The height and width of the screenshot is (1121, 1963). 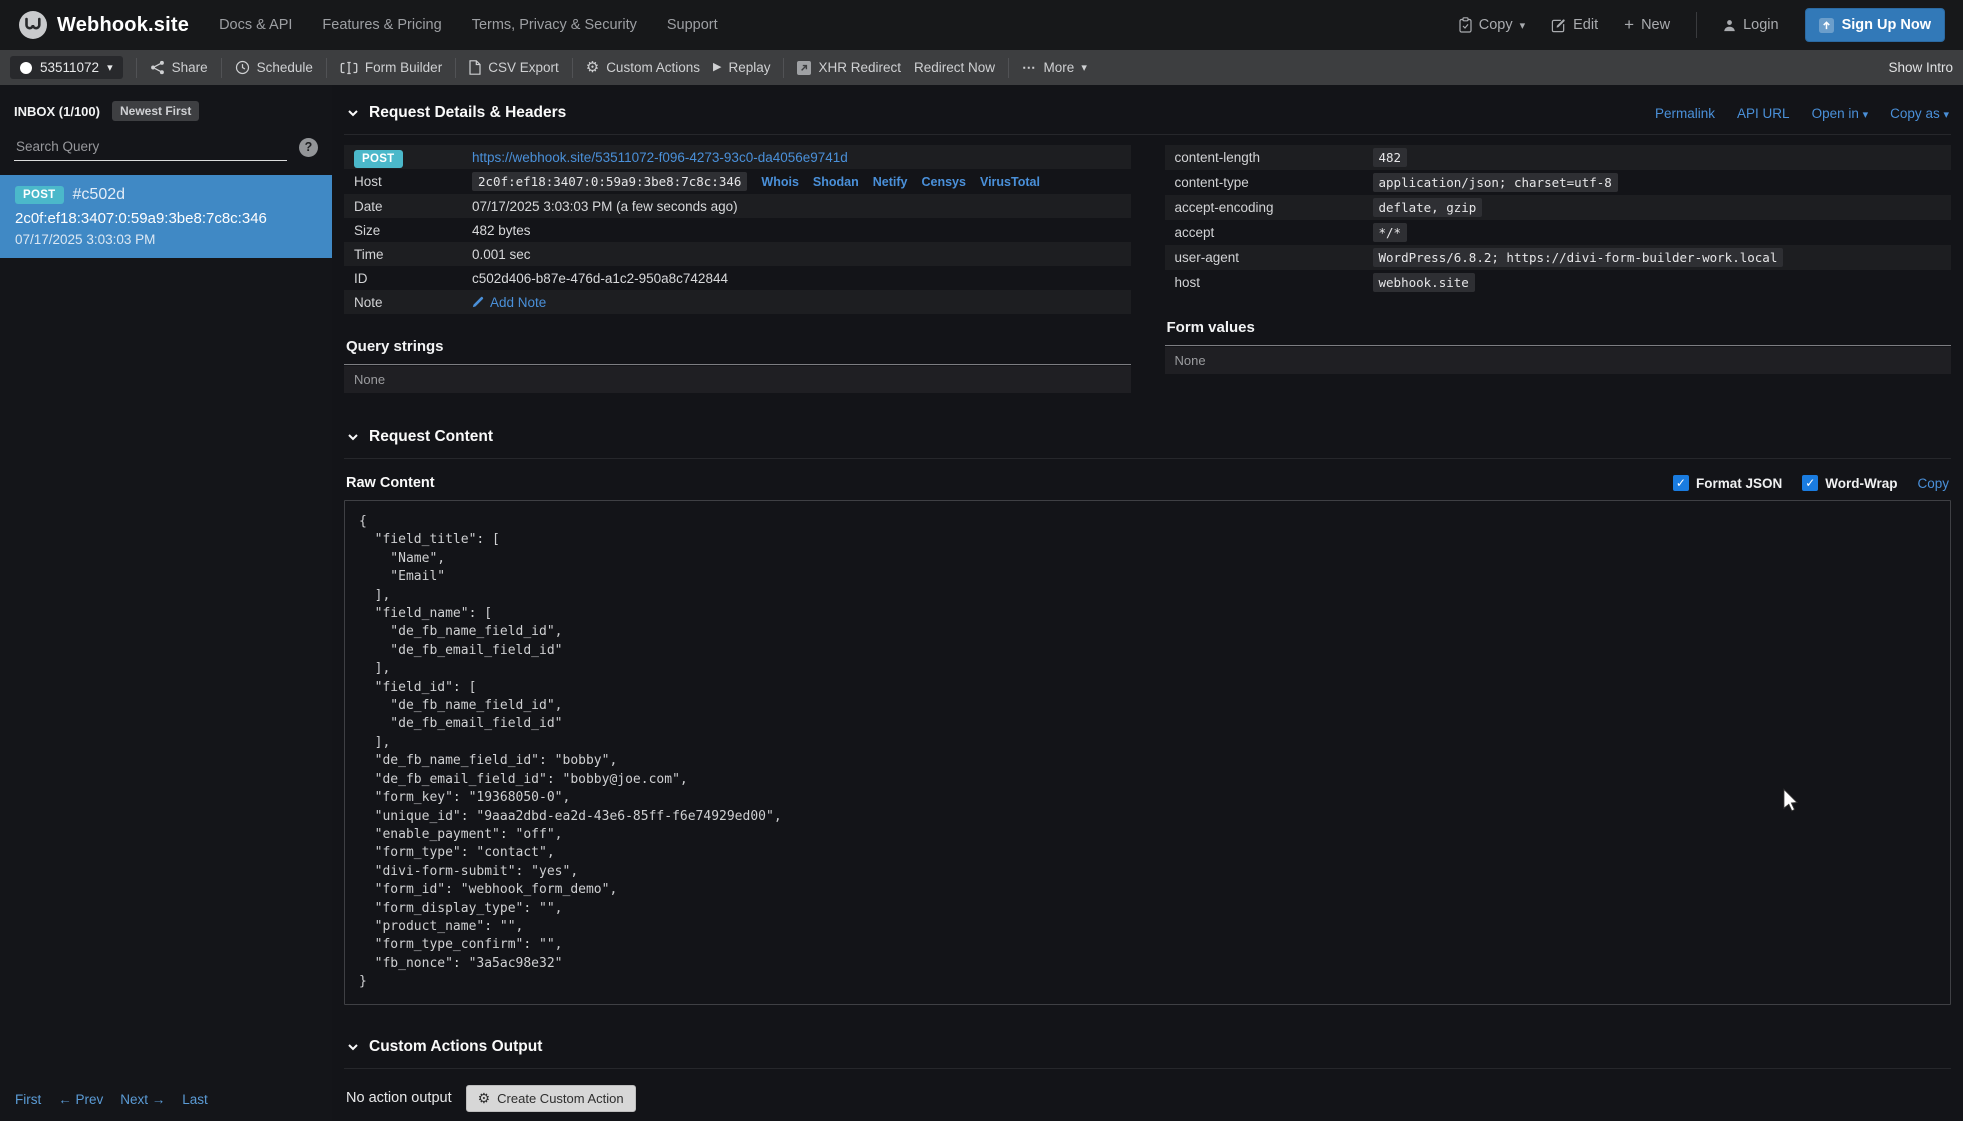 I want to click on nav-link-pricing: Features & Pricing, so click(x=381, y=25).